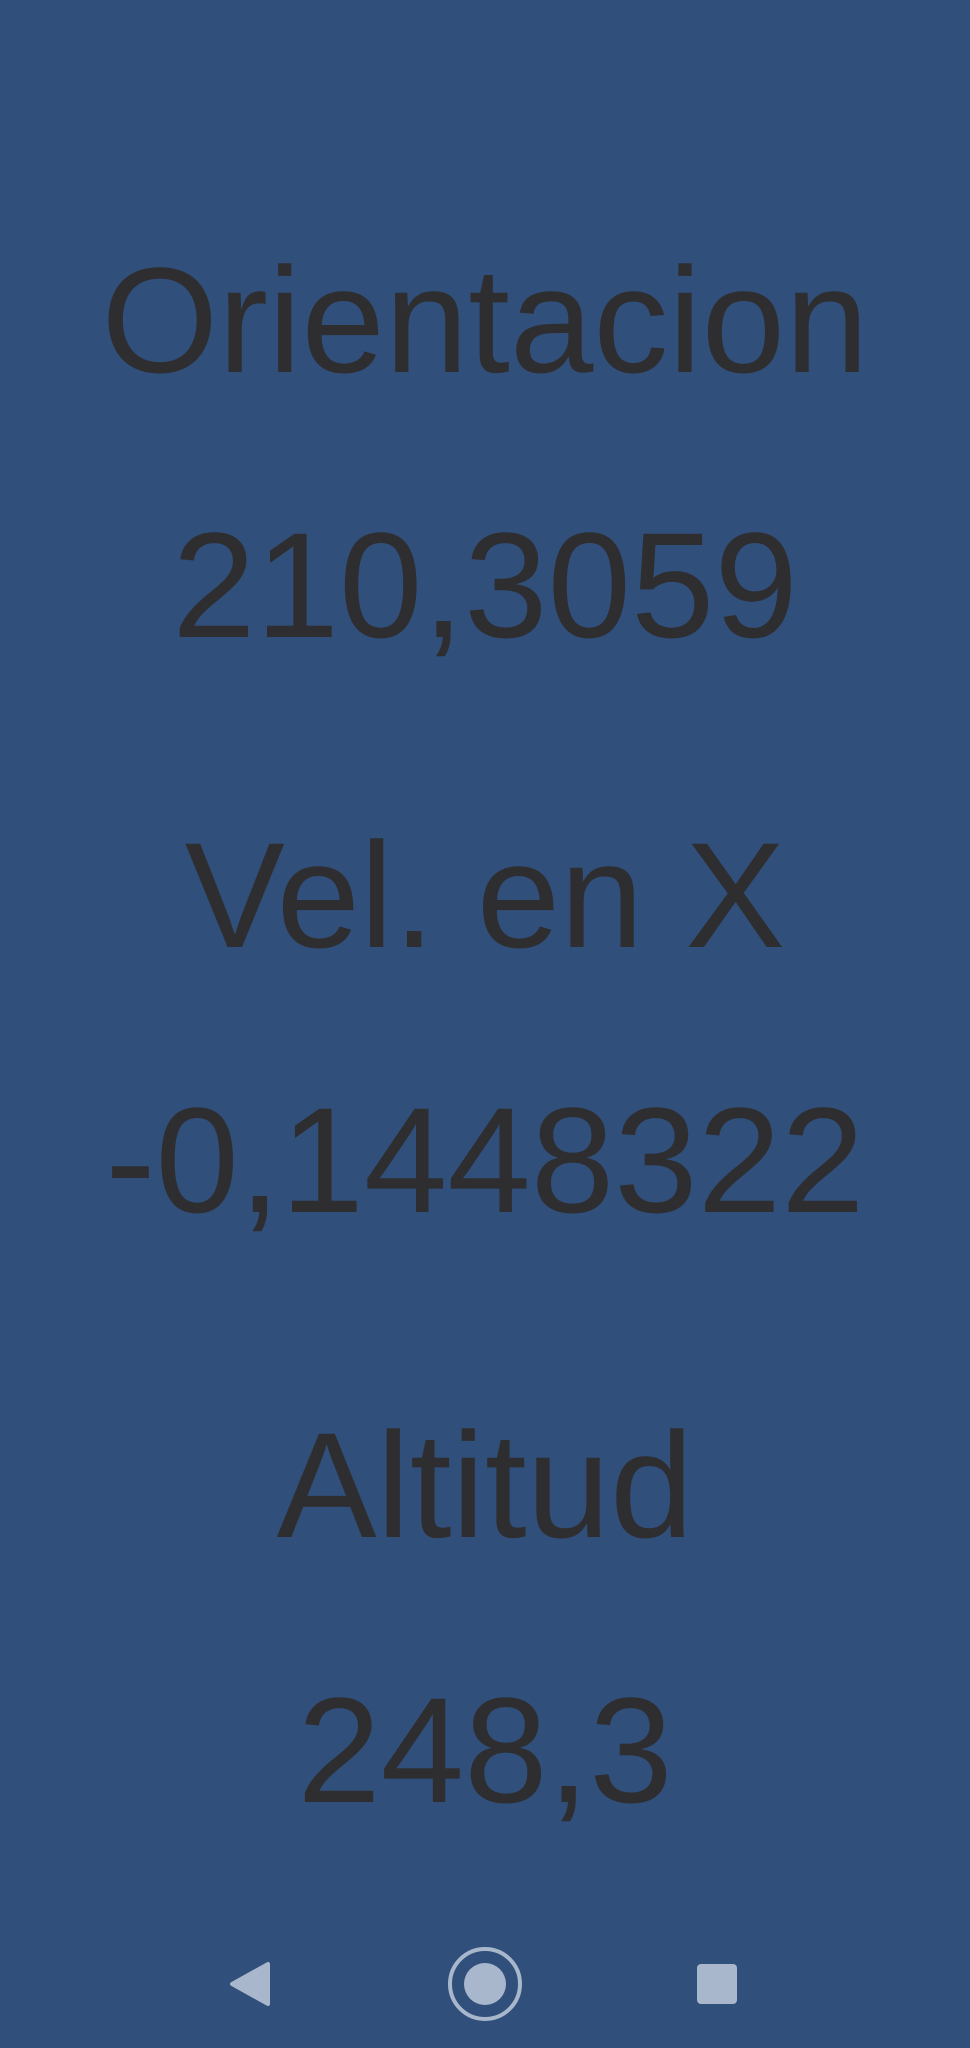 The width and height of the screenshot is (970, 2048). I want to click on altitude-value: 248,3, so click(485, 1750).